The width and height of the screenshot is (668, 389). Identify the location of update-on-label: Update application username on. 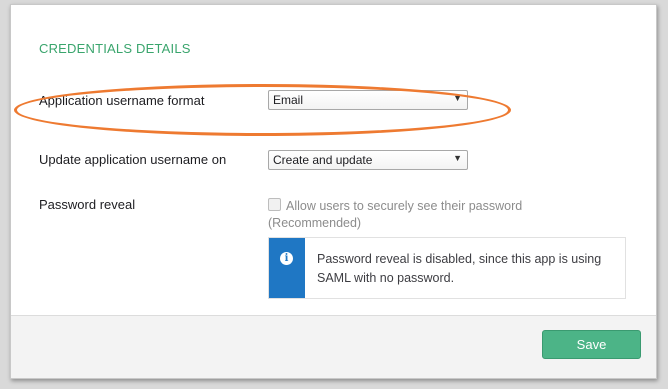
(133, 159).